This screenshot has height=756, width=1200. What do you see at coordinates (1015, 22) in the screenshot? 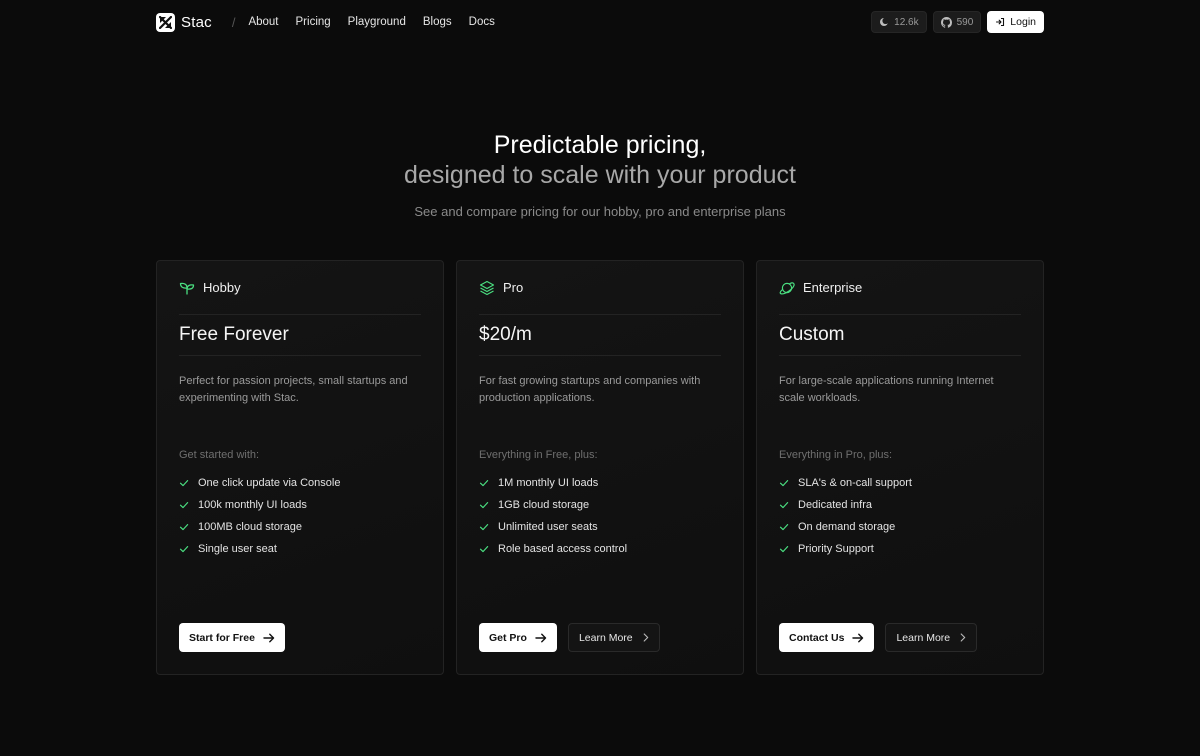
I see `login-button: Login` at bounding box center [1015, 22].